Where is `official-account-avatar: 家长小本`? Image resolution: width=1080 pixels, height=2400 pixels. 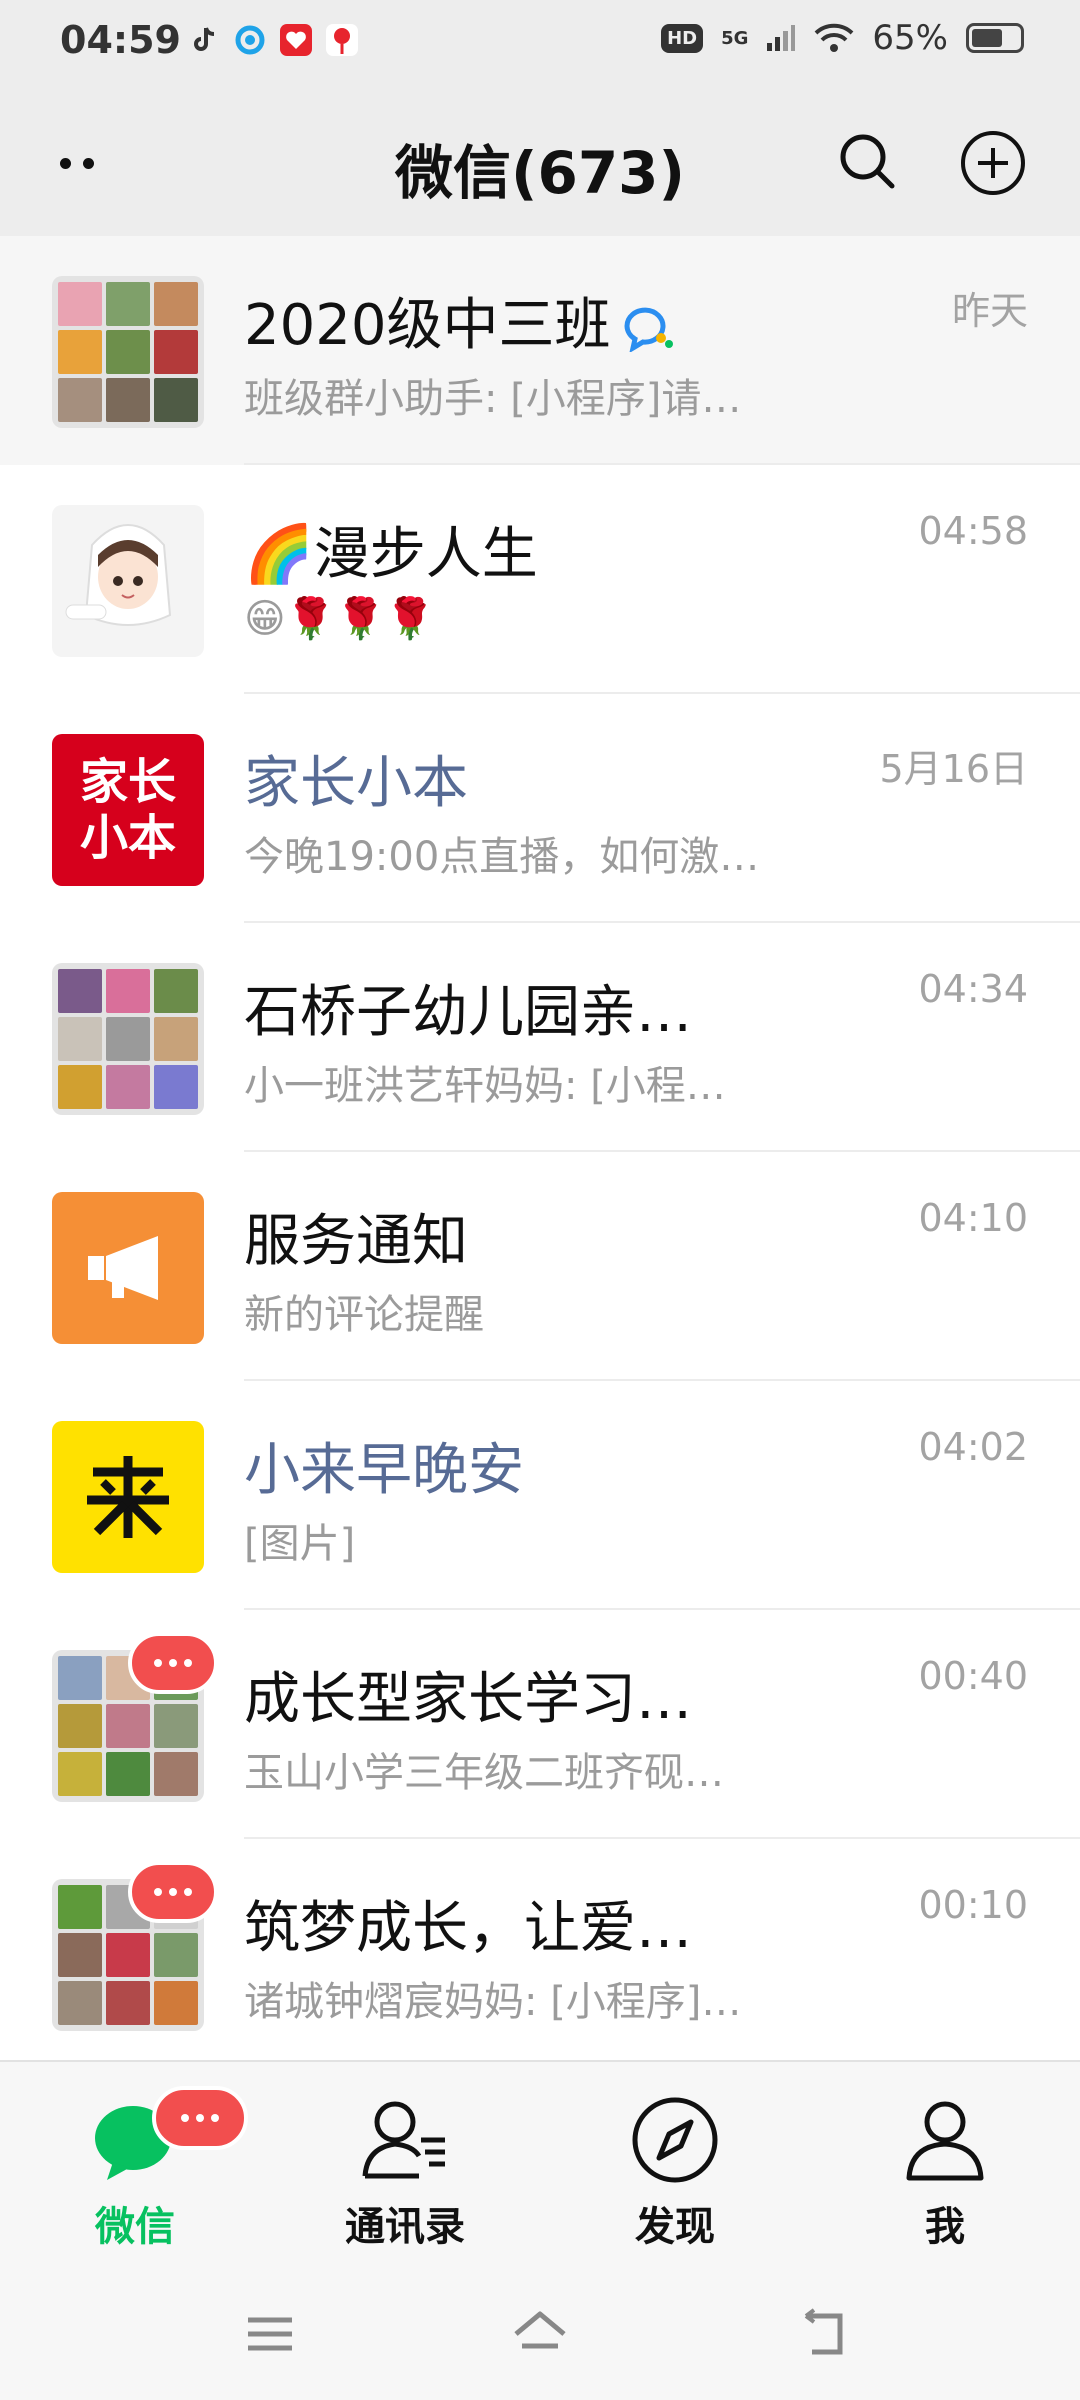 official-account-avatar: 家长小本 is located at coordinates (128, 810).